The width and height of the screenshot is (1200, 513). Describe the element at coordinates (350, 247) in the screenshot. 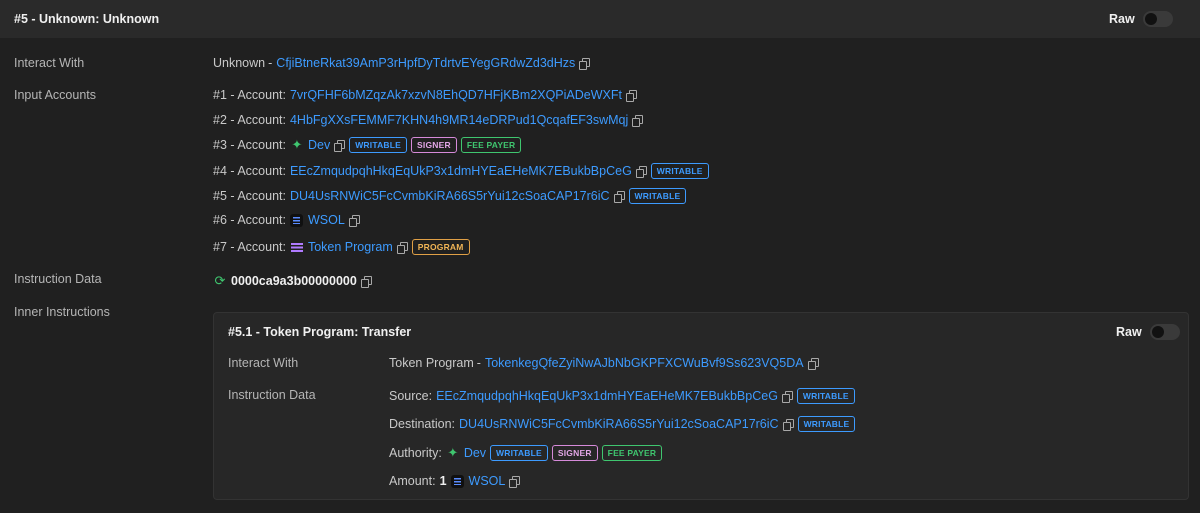

I see `account-name-link: Token Program` at that location.